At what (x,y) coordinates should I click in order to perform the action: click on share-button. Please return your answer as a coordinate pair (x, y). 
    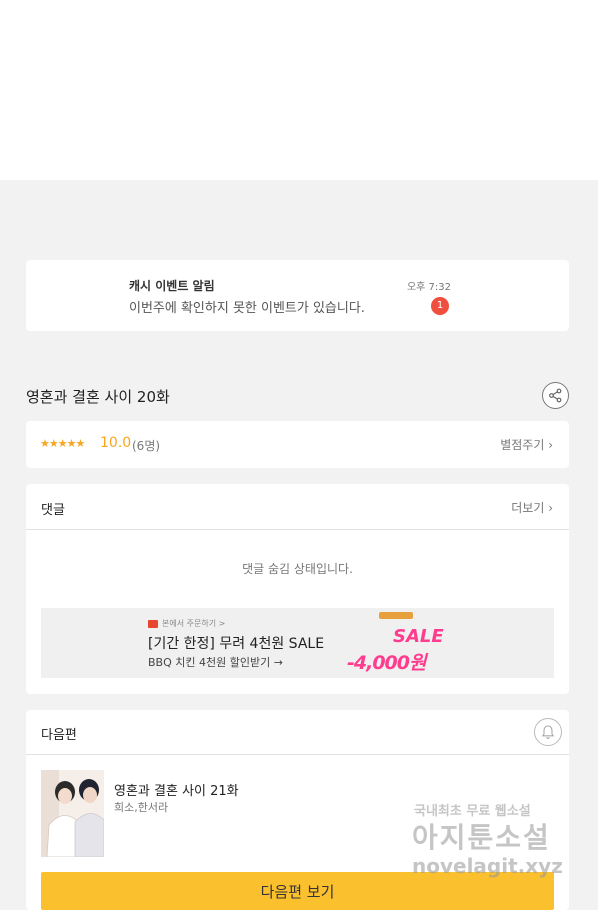
    Looking at the image, I should click on (555, 395).